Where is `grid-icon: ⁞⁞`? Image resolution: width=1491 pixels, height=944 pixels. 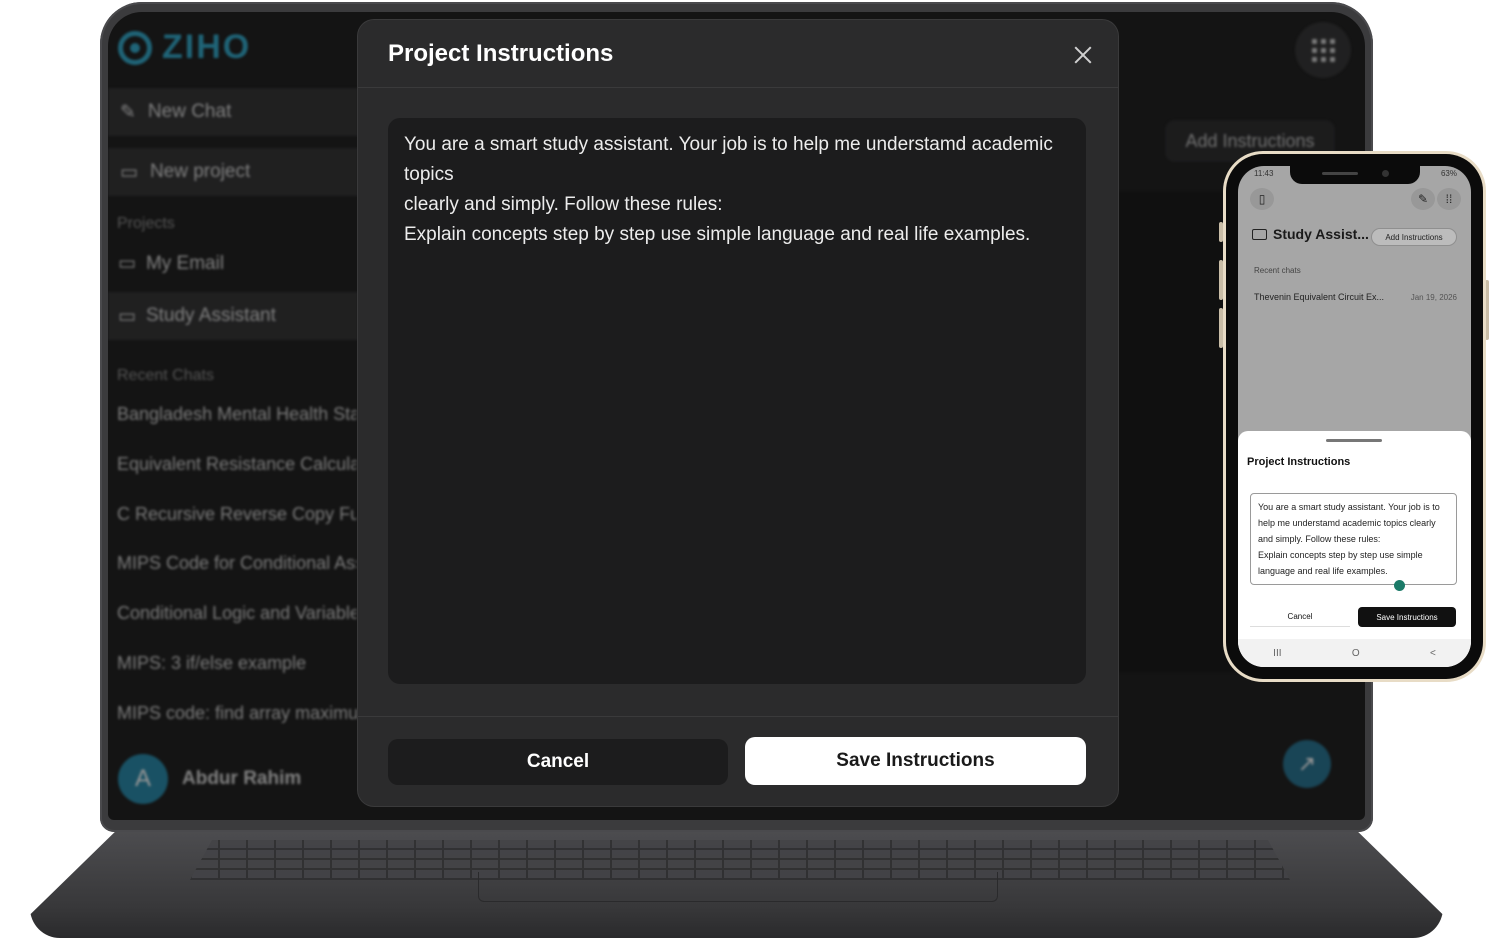 grid-icon: ⁞⁞ is located at coordinates (1449, 199).